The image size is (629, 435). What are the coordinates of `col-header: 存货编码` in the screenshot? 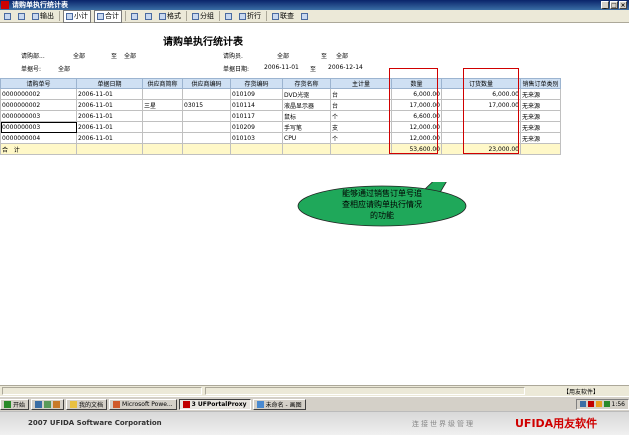 It's located at (256, 83).